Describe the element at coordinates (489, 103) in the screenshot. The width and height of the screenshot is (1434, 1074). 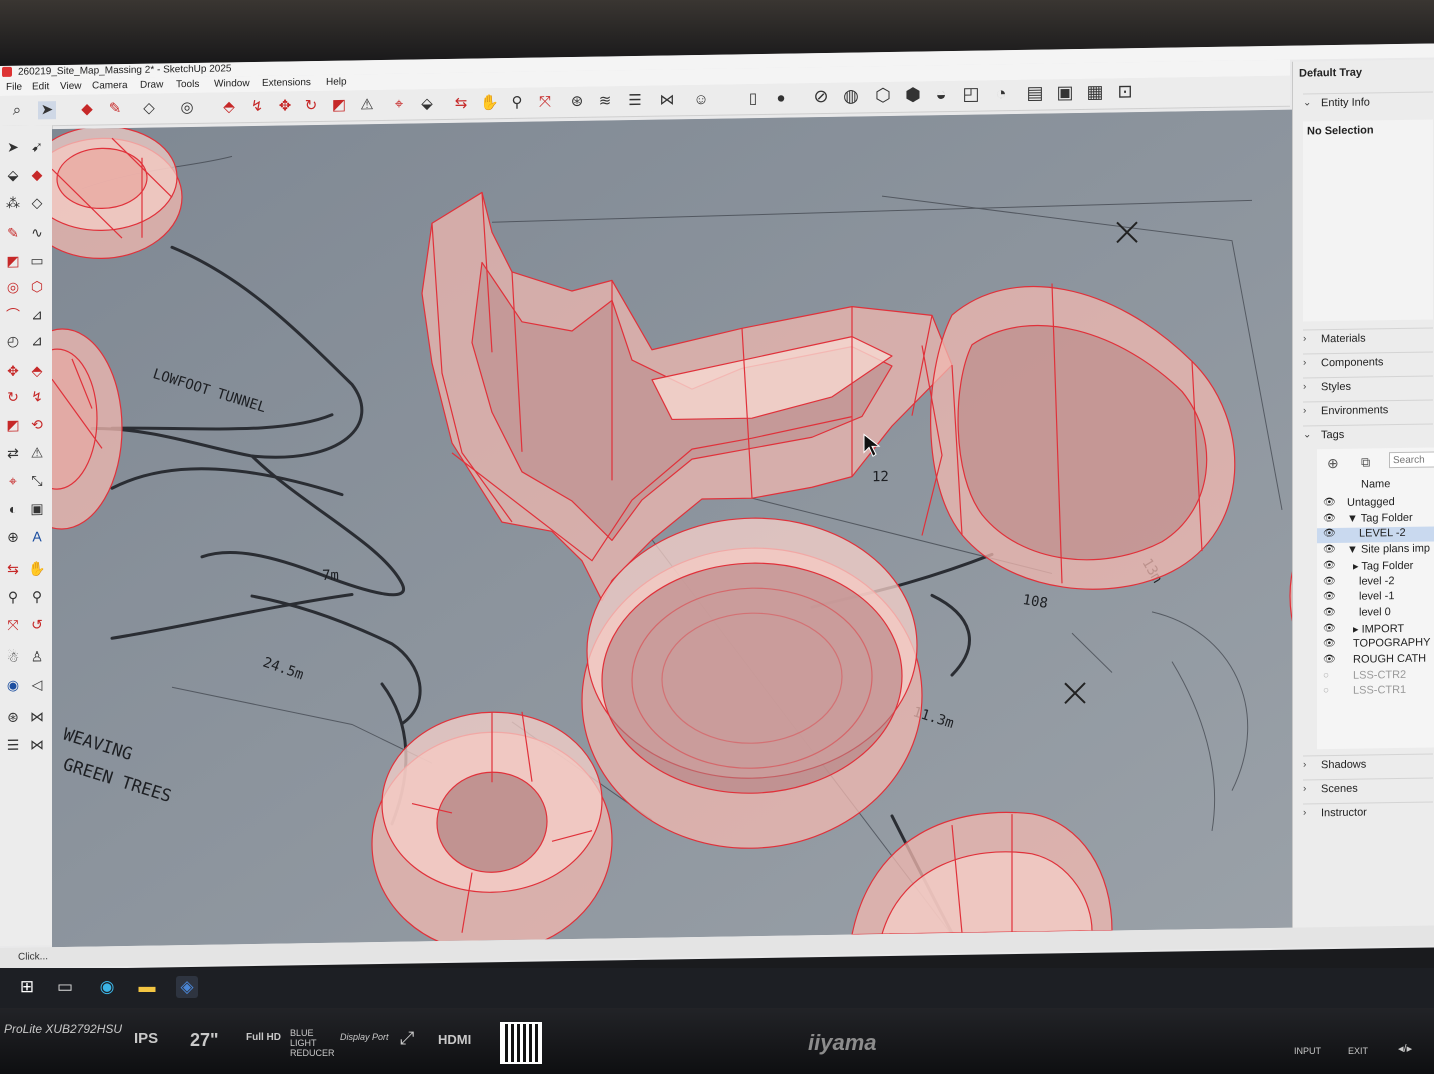
I see `pan-icon: ✋` at that location.